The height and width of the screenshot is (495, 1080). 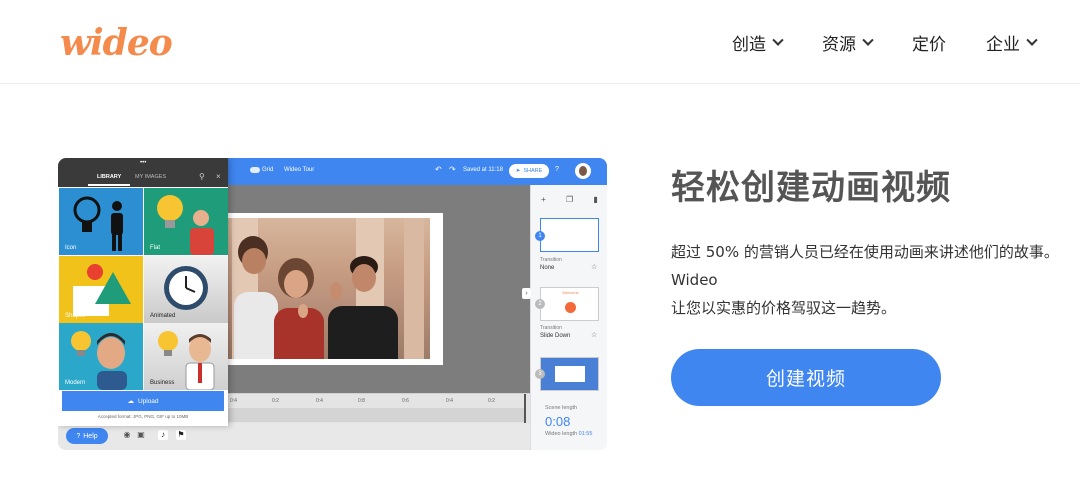 I want to click on tile-label: Animated, so click(x=163, y=316).